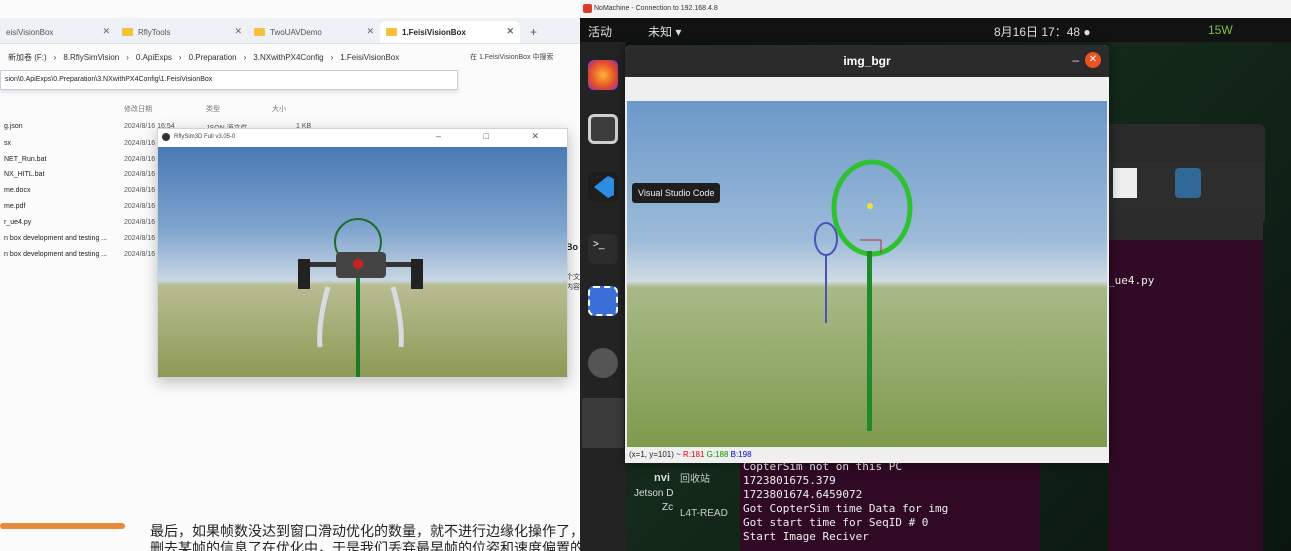  What do you see at coordinates (154, 57) in the screenshot?
I see `breadcrumb-item: 0.ApiExps` at bounding box center [154, 57].